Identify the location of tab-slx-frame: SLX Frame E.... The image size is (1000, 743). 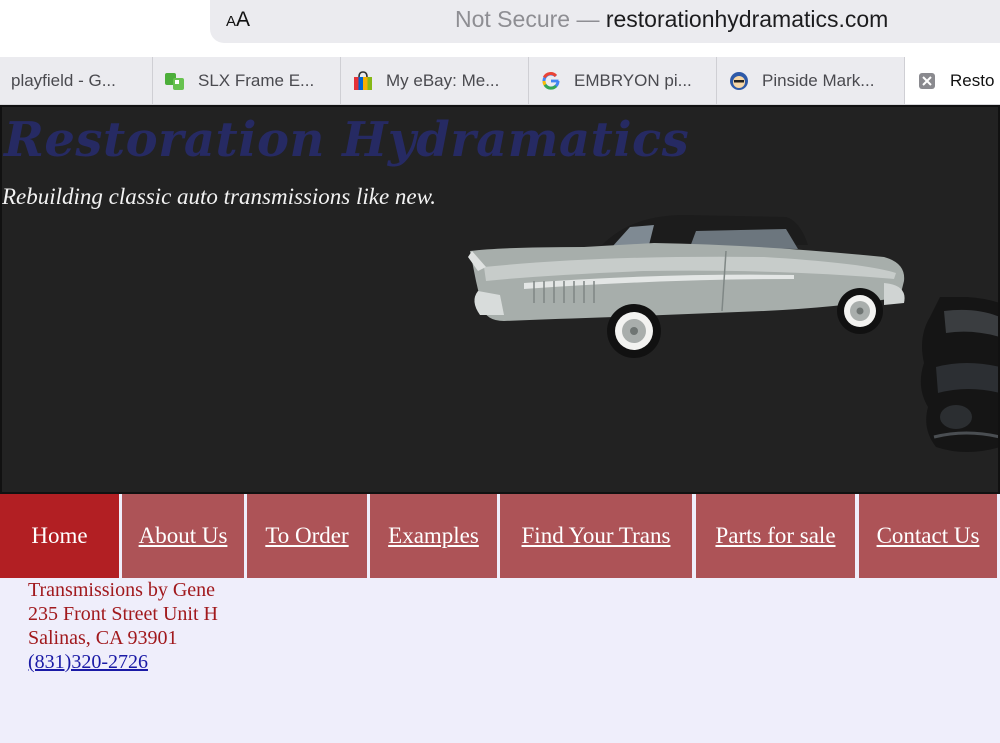
(247, 80).